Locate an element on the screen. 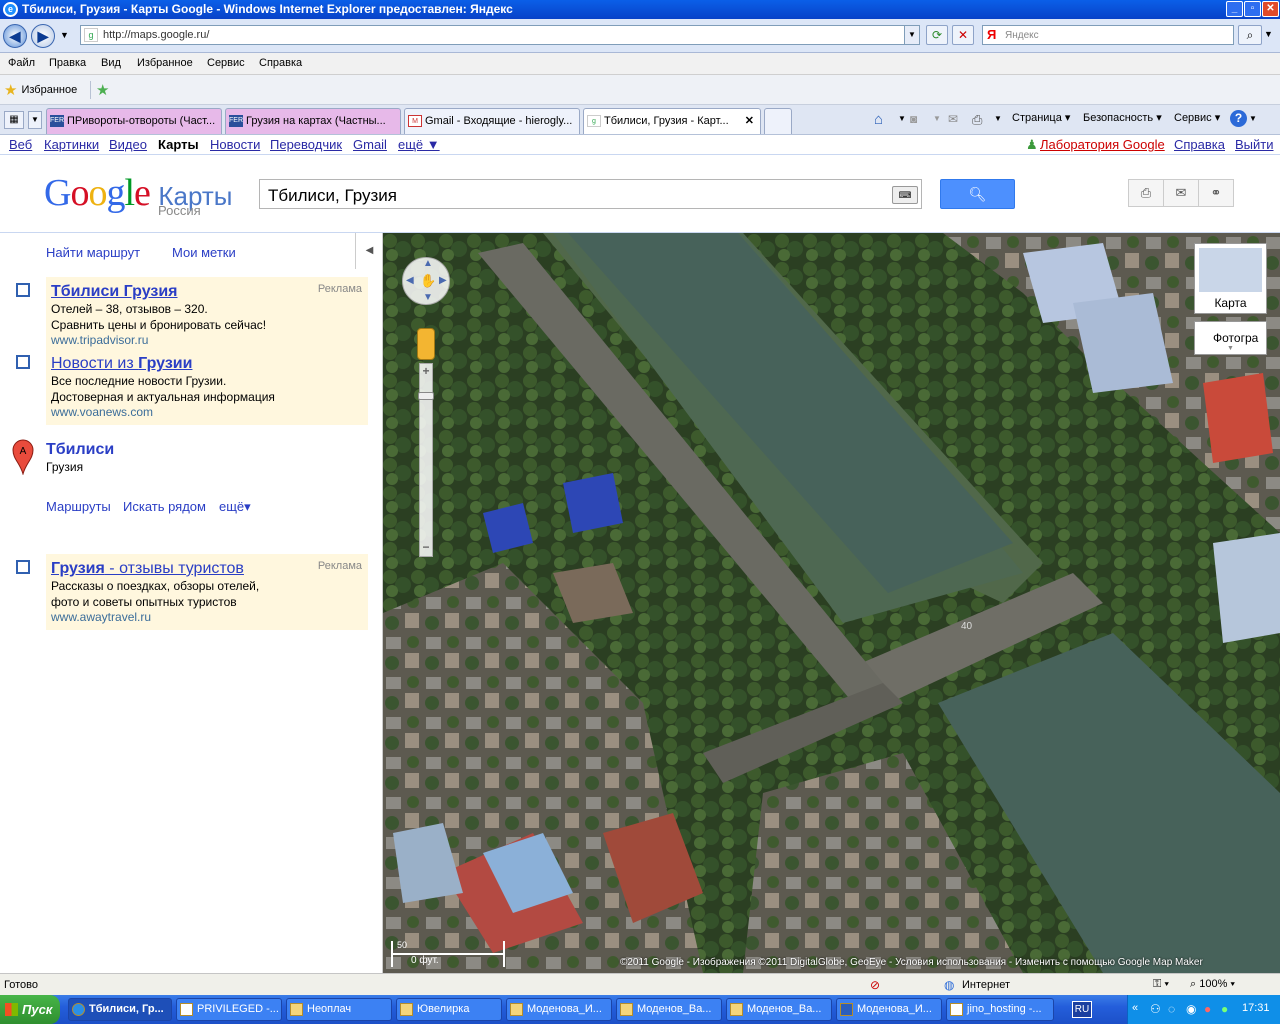 This screenshot has height=1024, width=1280. home-icon: ⌂ is located at coordinates (878, 119).